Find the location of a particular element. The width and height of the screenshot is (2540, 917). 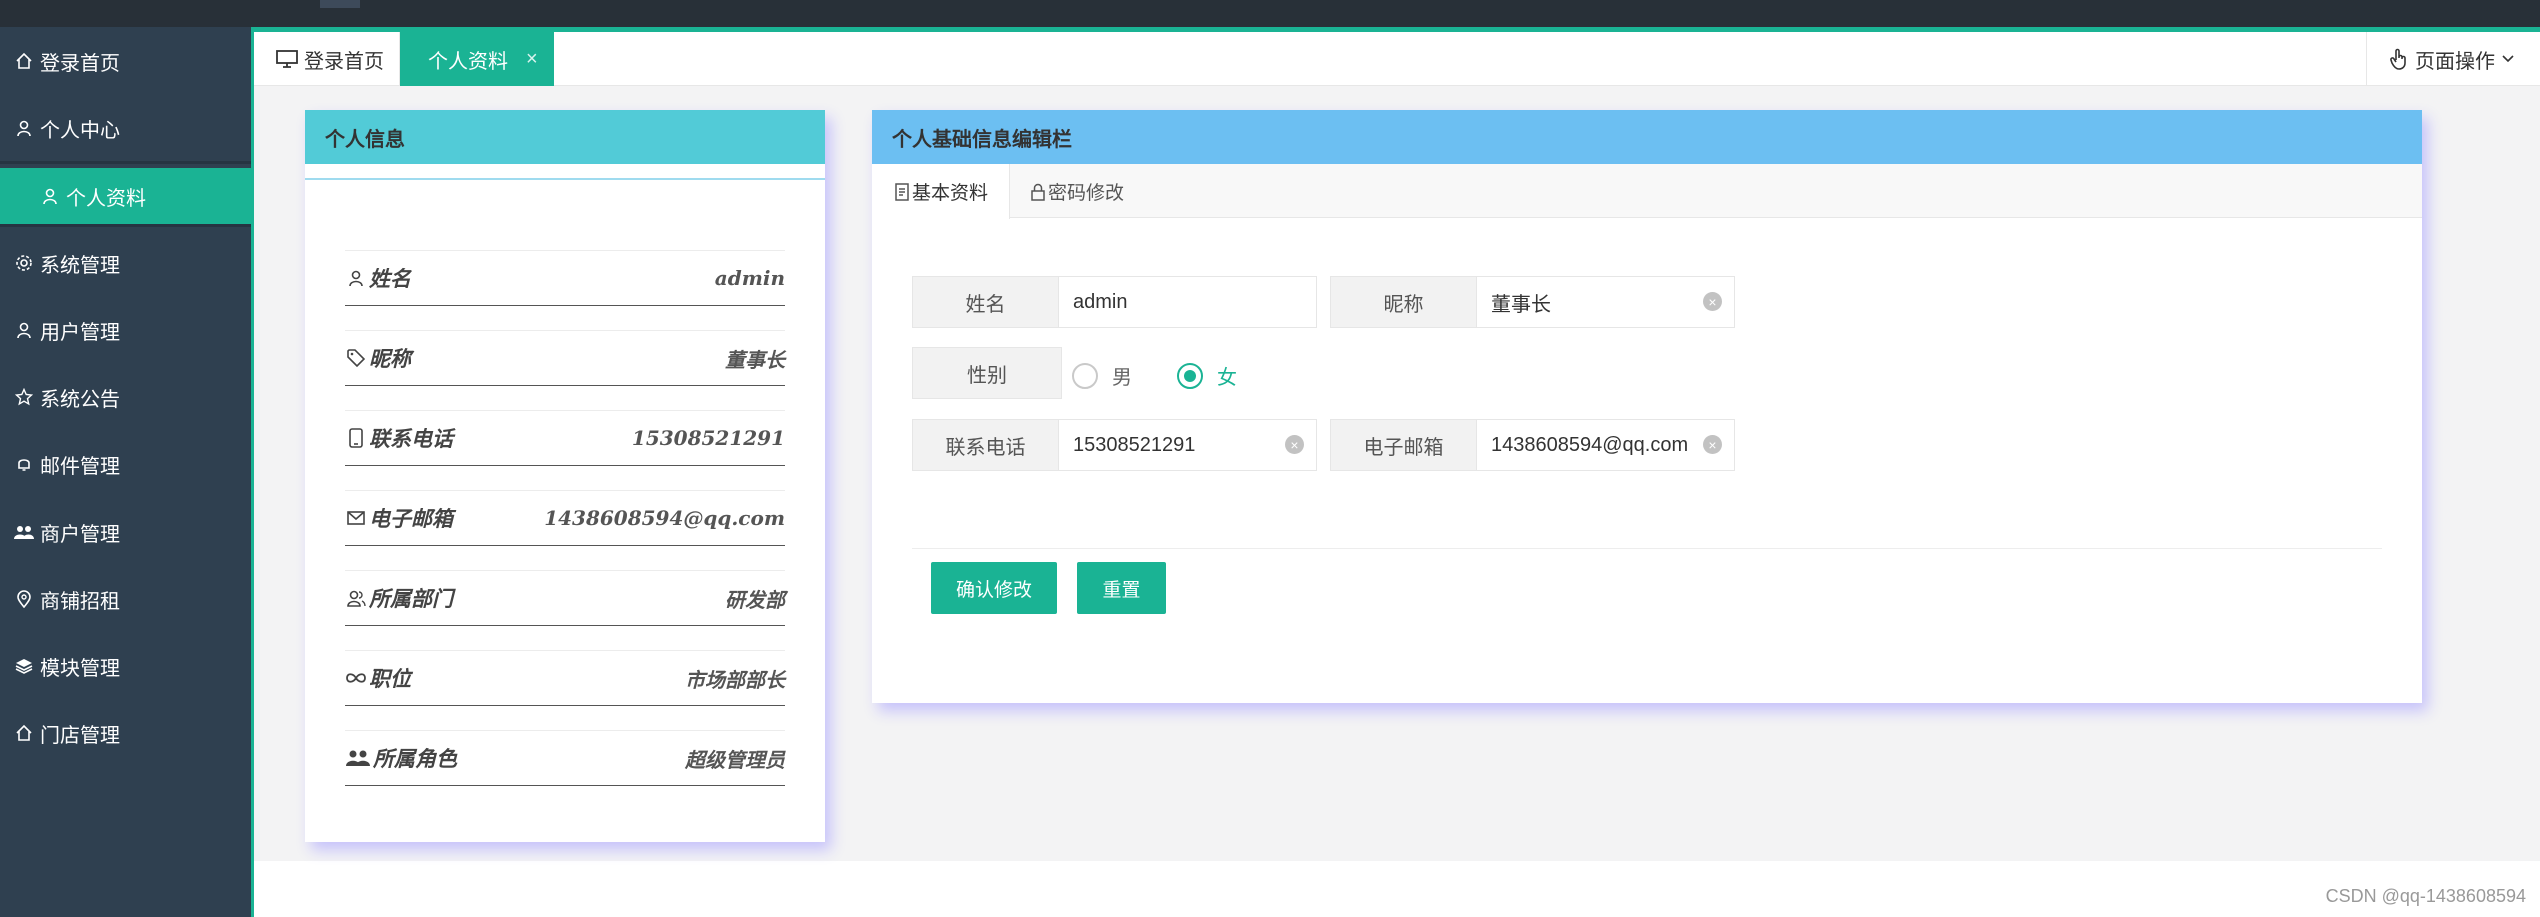

tab-profile: 个人资料 × is located at coordinates (477, 59).